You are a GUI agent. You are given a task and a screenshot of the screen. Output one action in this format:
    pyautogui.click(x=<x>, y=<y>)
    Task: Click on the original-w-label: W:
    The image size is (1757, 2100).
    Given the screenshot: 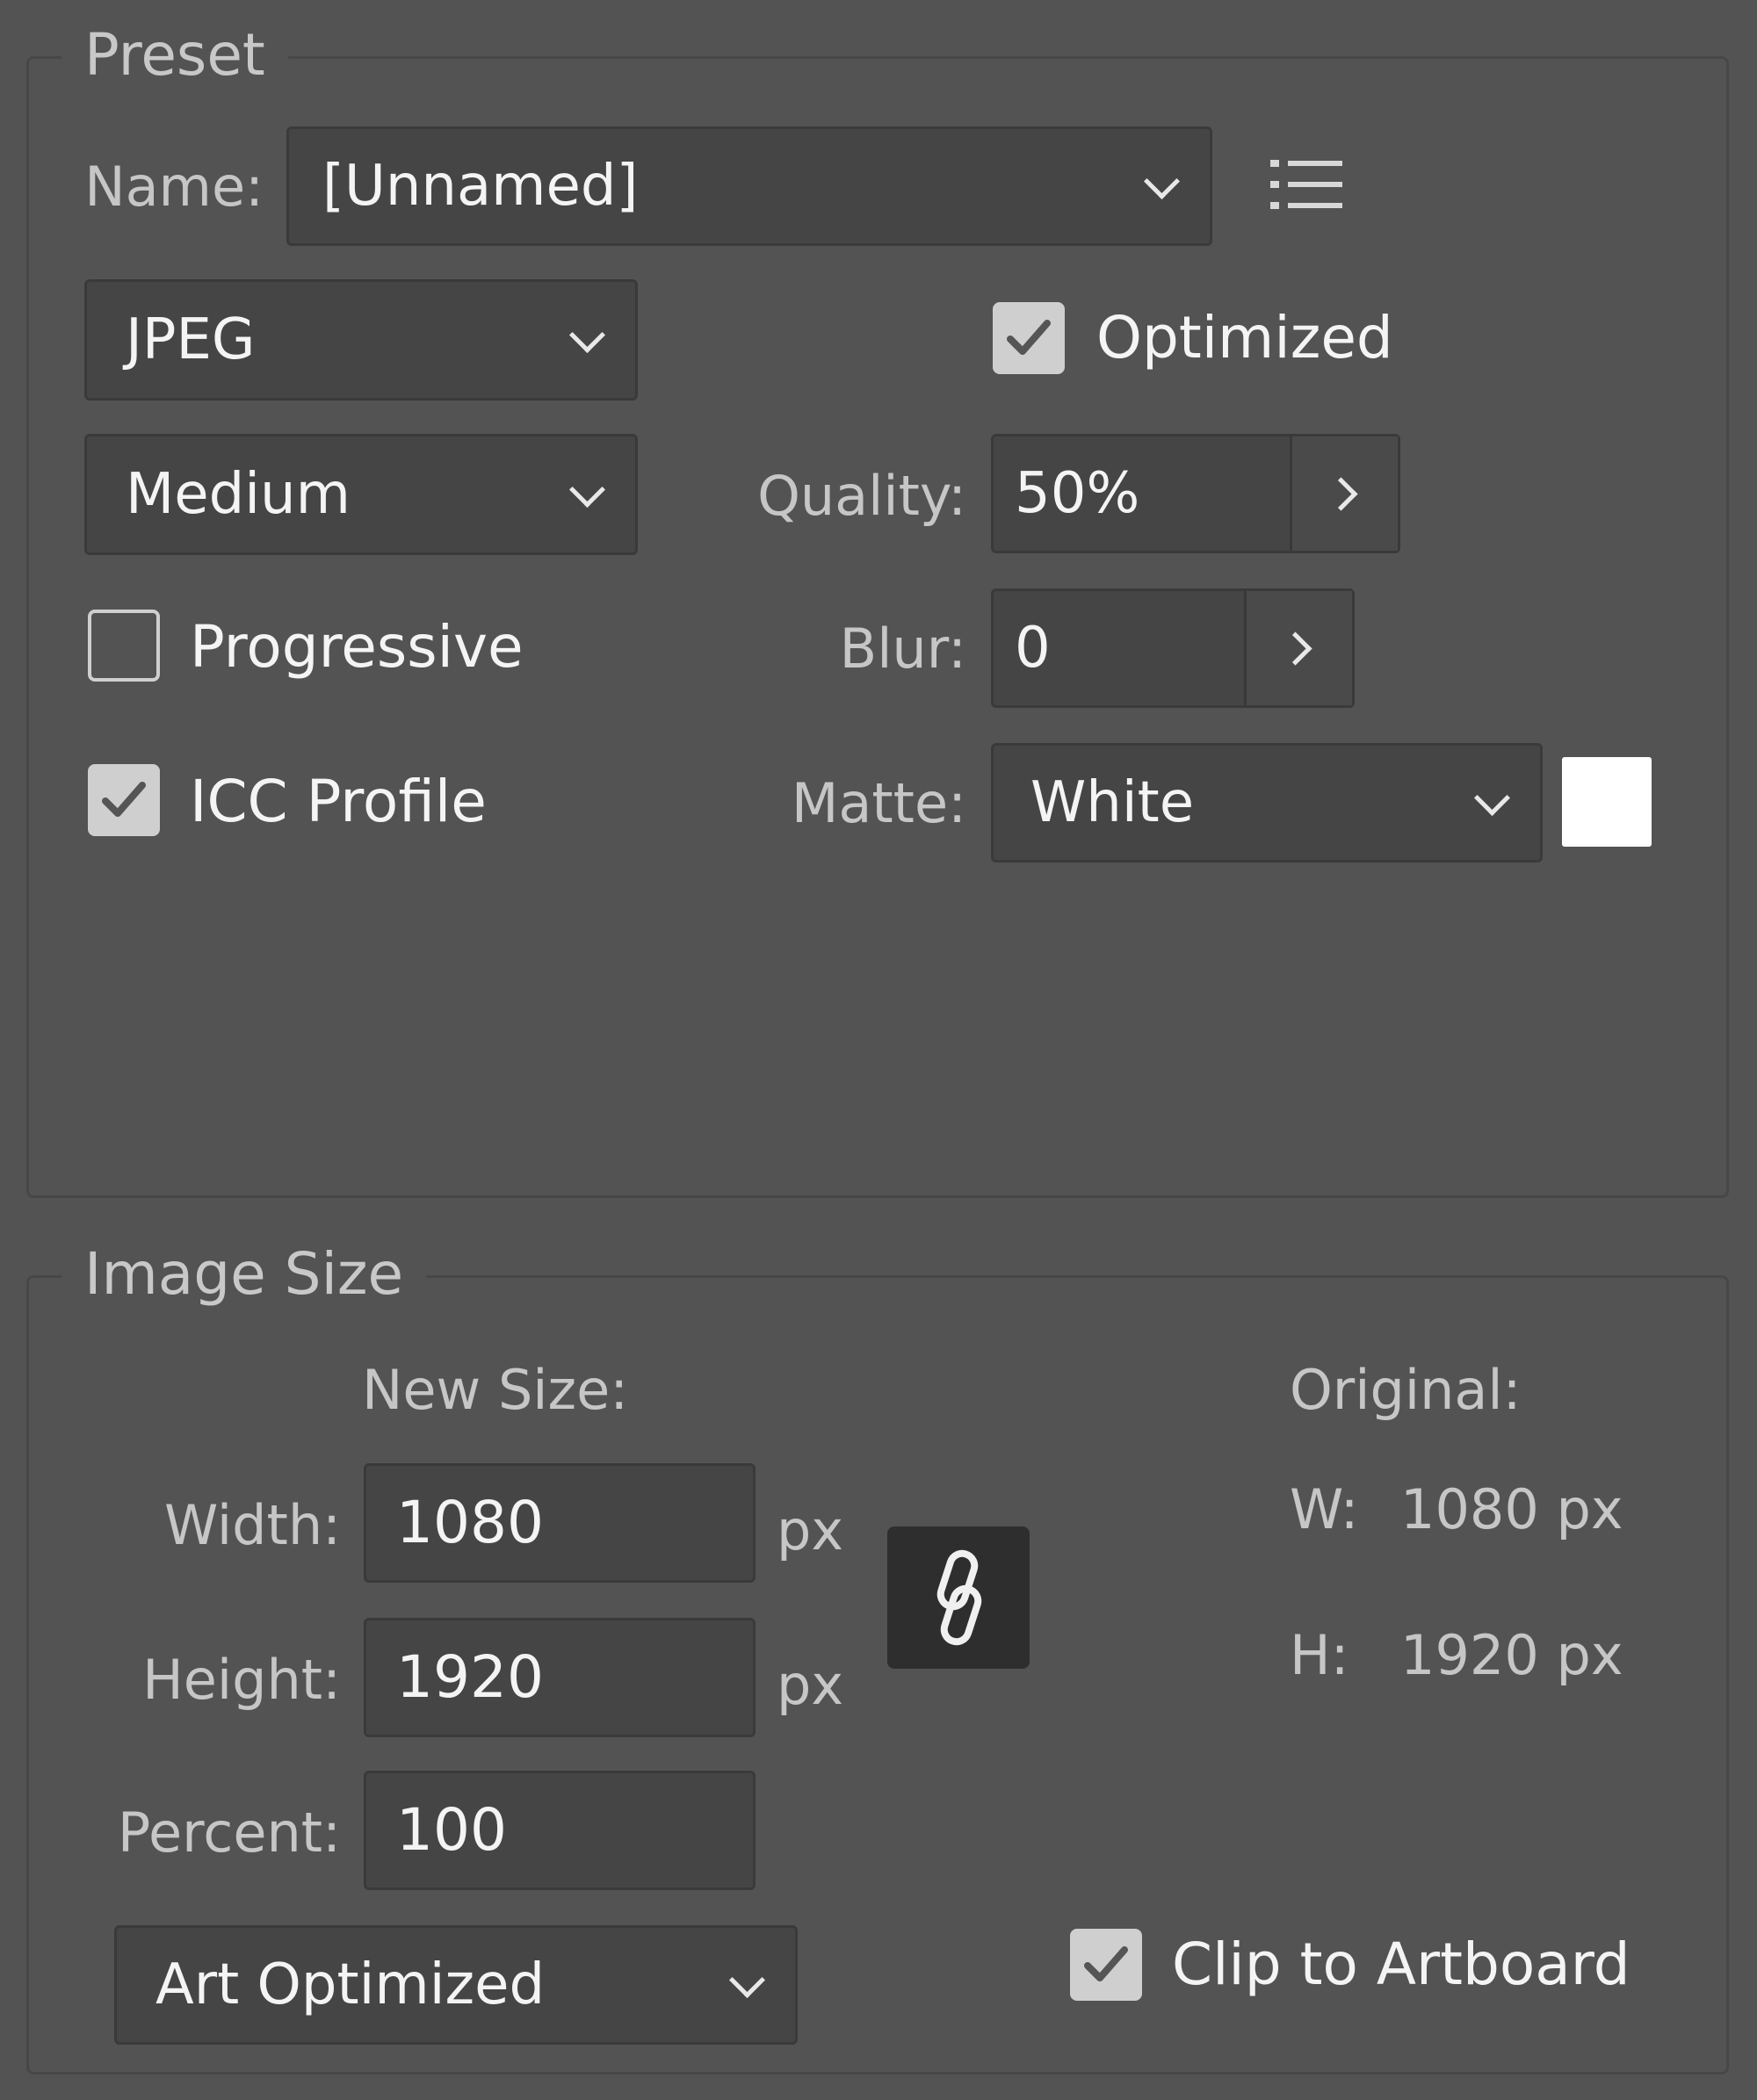 What is the action you would take?
    pyautogui.click(x=1324, y=1509)
    